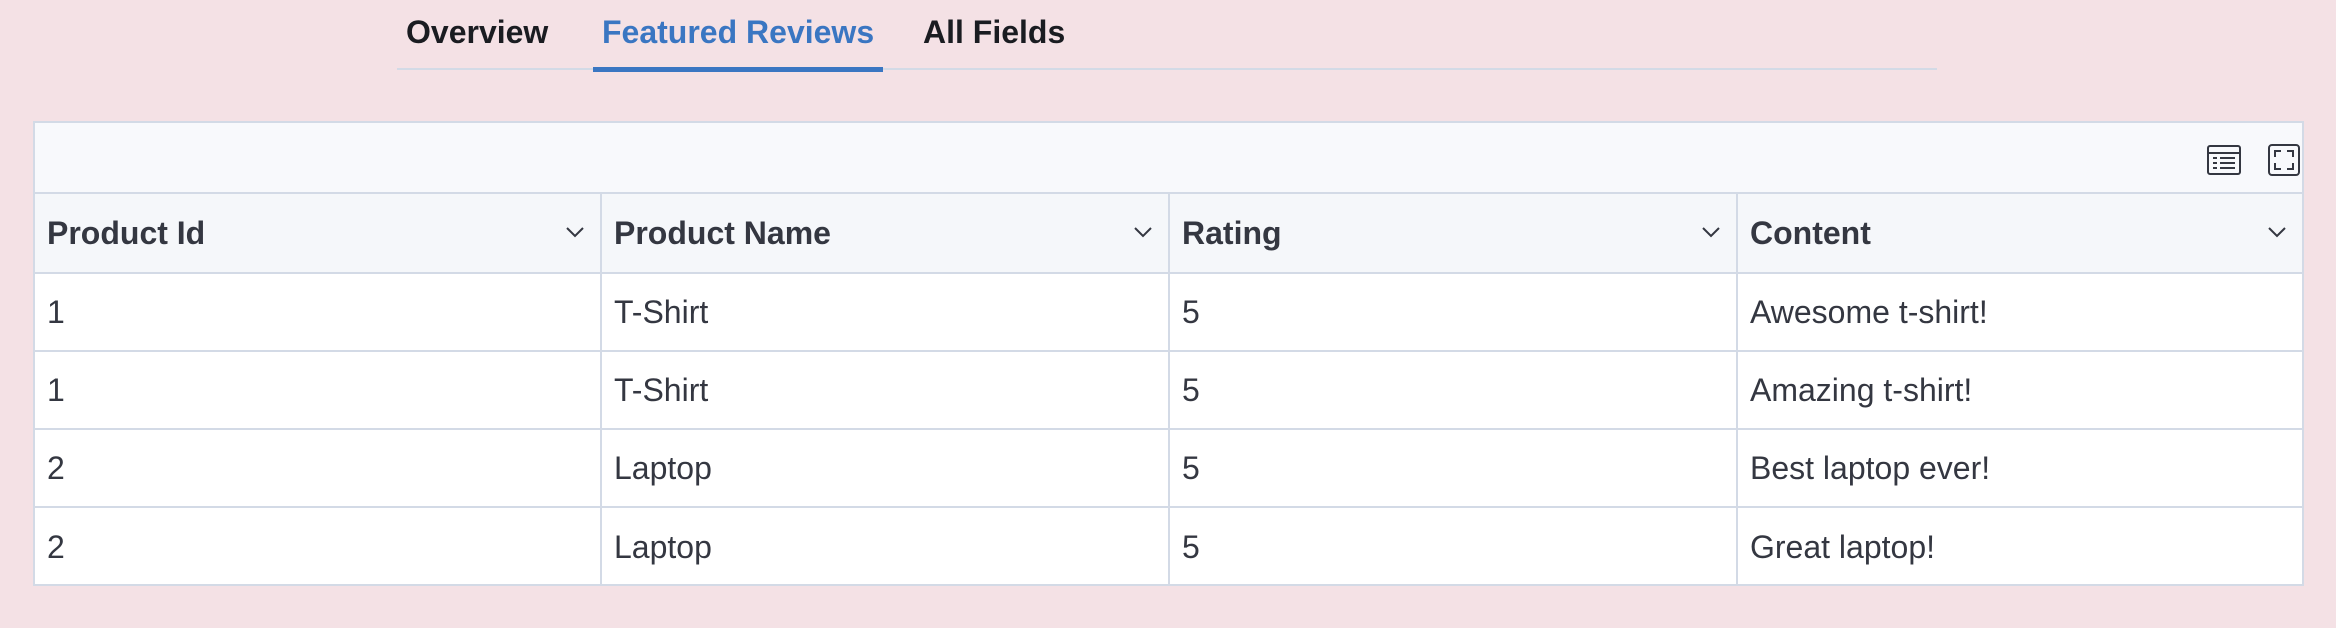  I want to click on column-header-label: Content, so click(1810, 232).